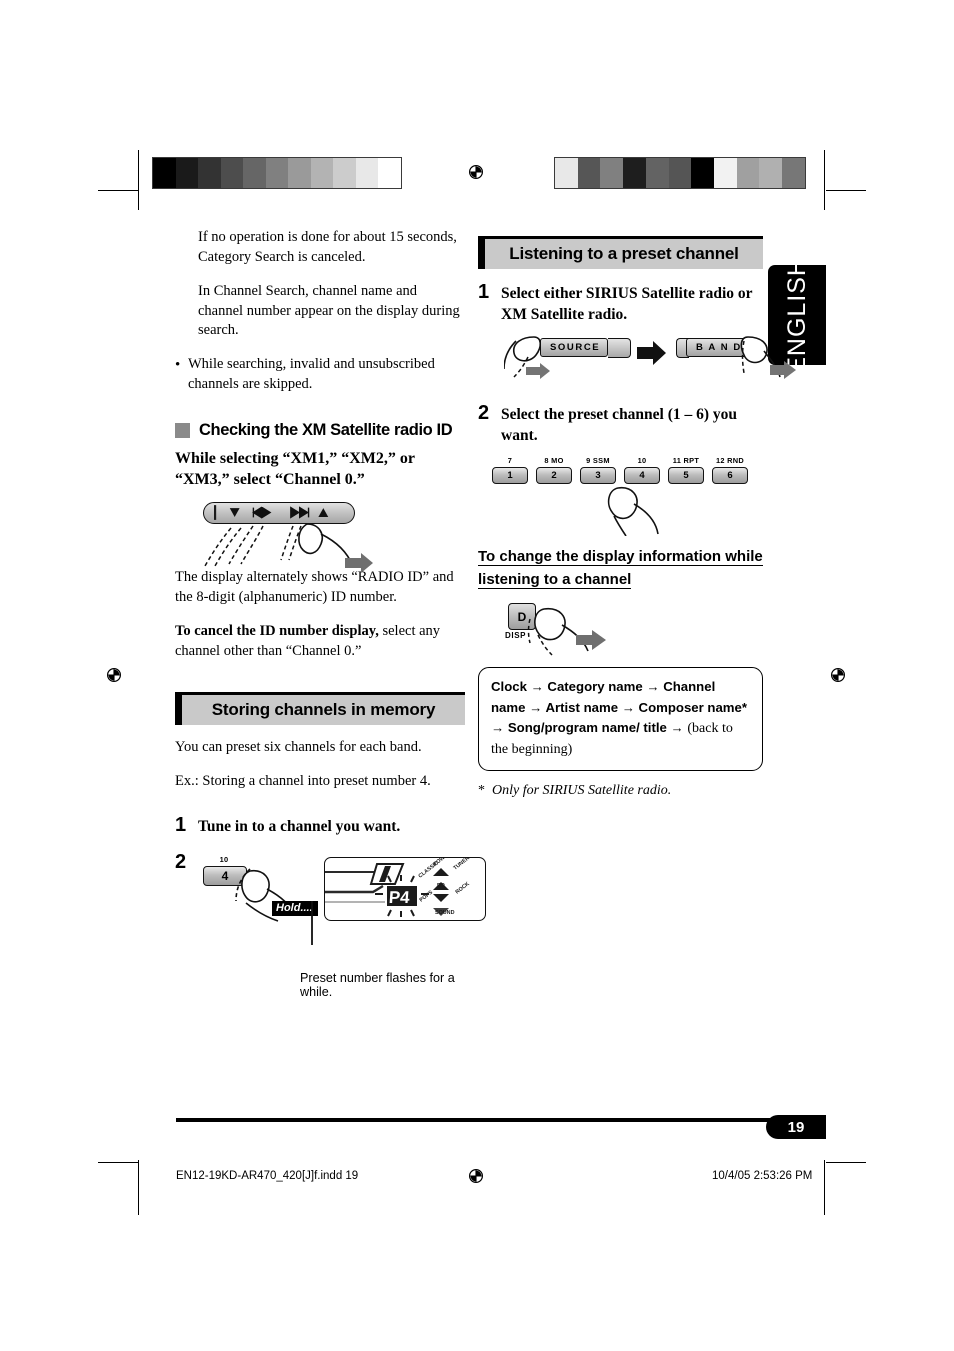 This screenshot has width=954, height=1351. Describe the element at coordinates (554, 461) in the screenshot. I see `preset-key-2-top-label: 8 MO` at that location.